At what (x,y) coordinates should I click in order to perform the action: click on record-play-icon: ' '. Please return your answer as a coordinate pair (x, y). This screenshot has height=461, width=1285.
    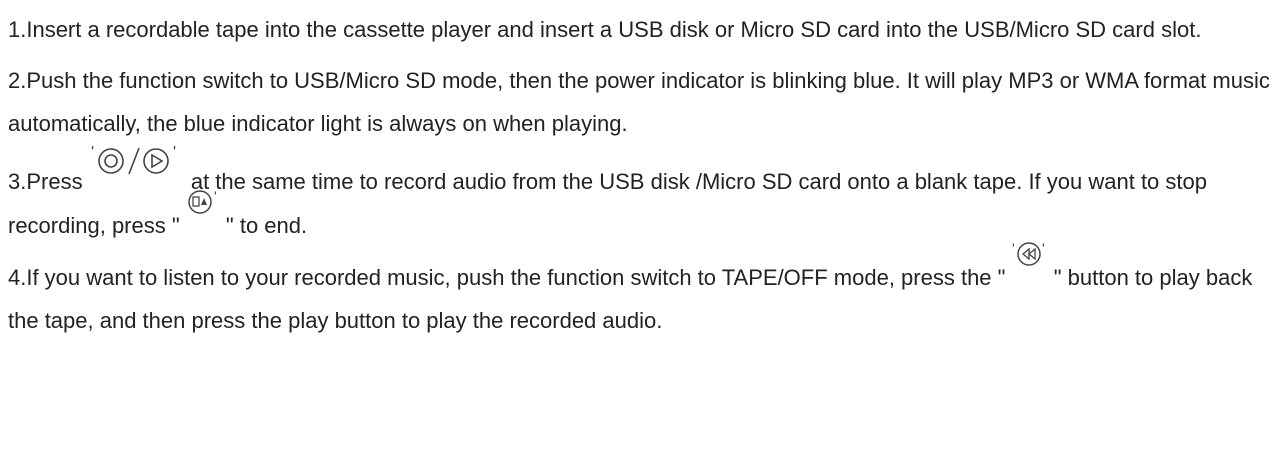
    Looking at the image, I should click on (137, 161).